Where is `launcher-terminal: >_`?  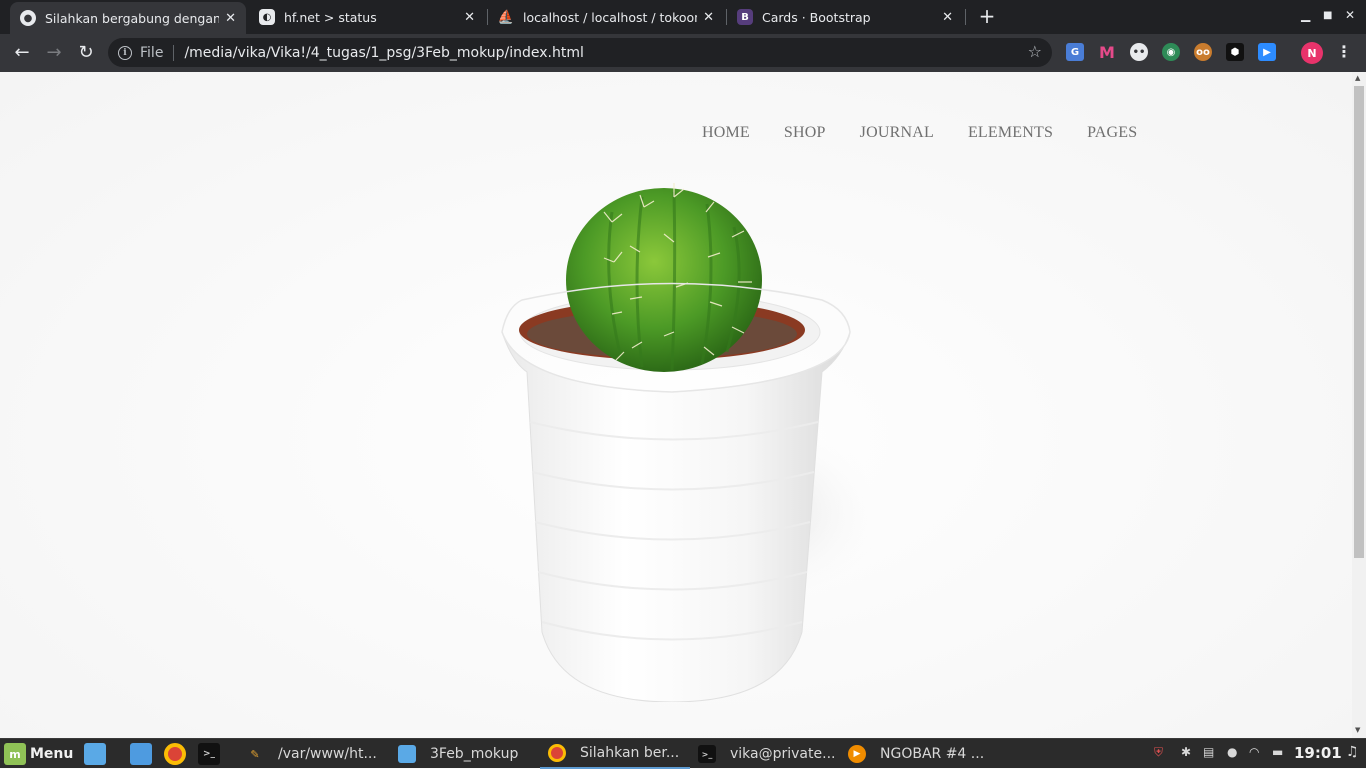 launcher-terminal: >_ is located at coordinates (209, 754).